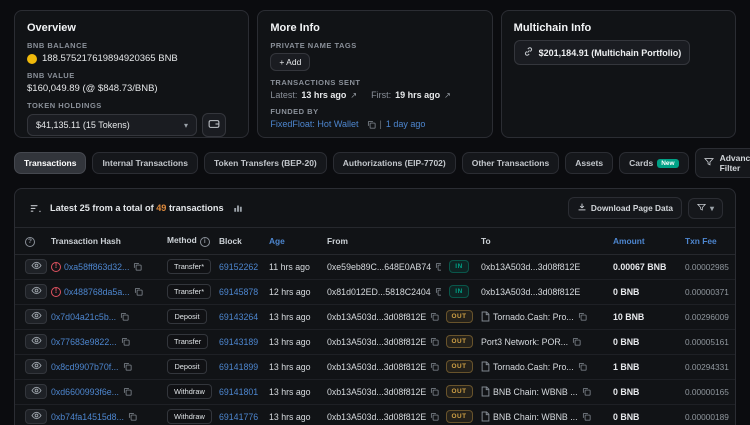 This screenshot has width=750, height=425. Describe the element at coordinates (510, 163) in the screenshot. I see `tab-other-transactions: Other Transactions` at that location.